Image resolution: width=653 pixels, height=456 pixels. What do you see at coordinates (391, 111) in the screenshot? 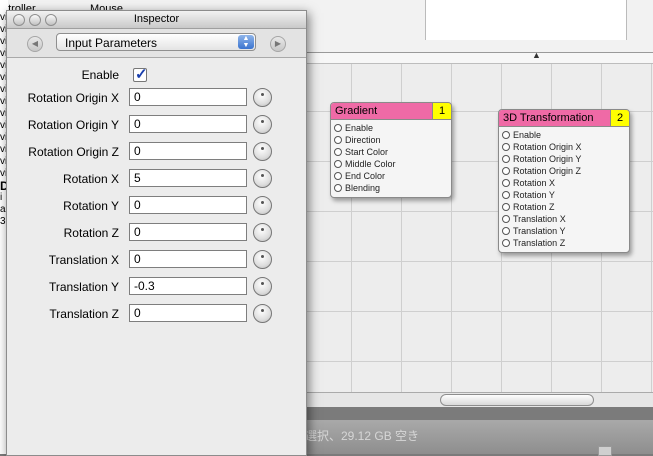
I see `patch-gradient-title: Gradient 1` at bounding box center [391, 111].